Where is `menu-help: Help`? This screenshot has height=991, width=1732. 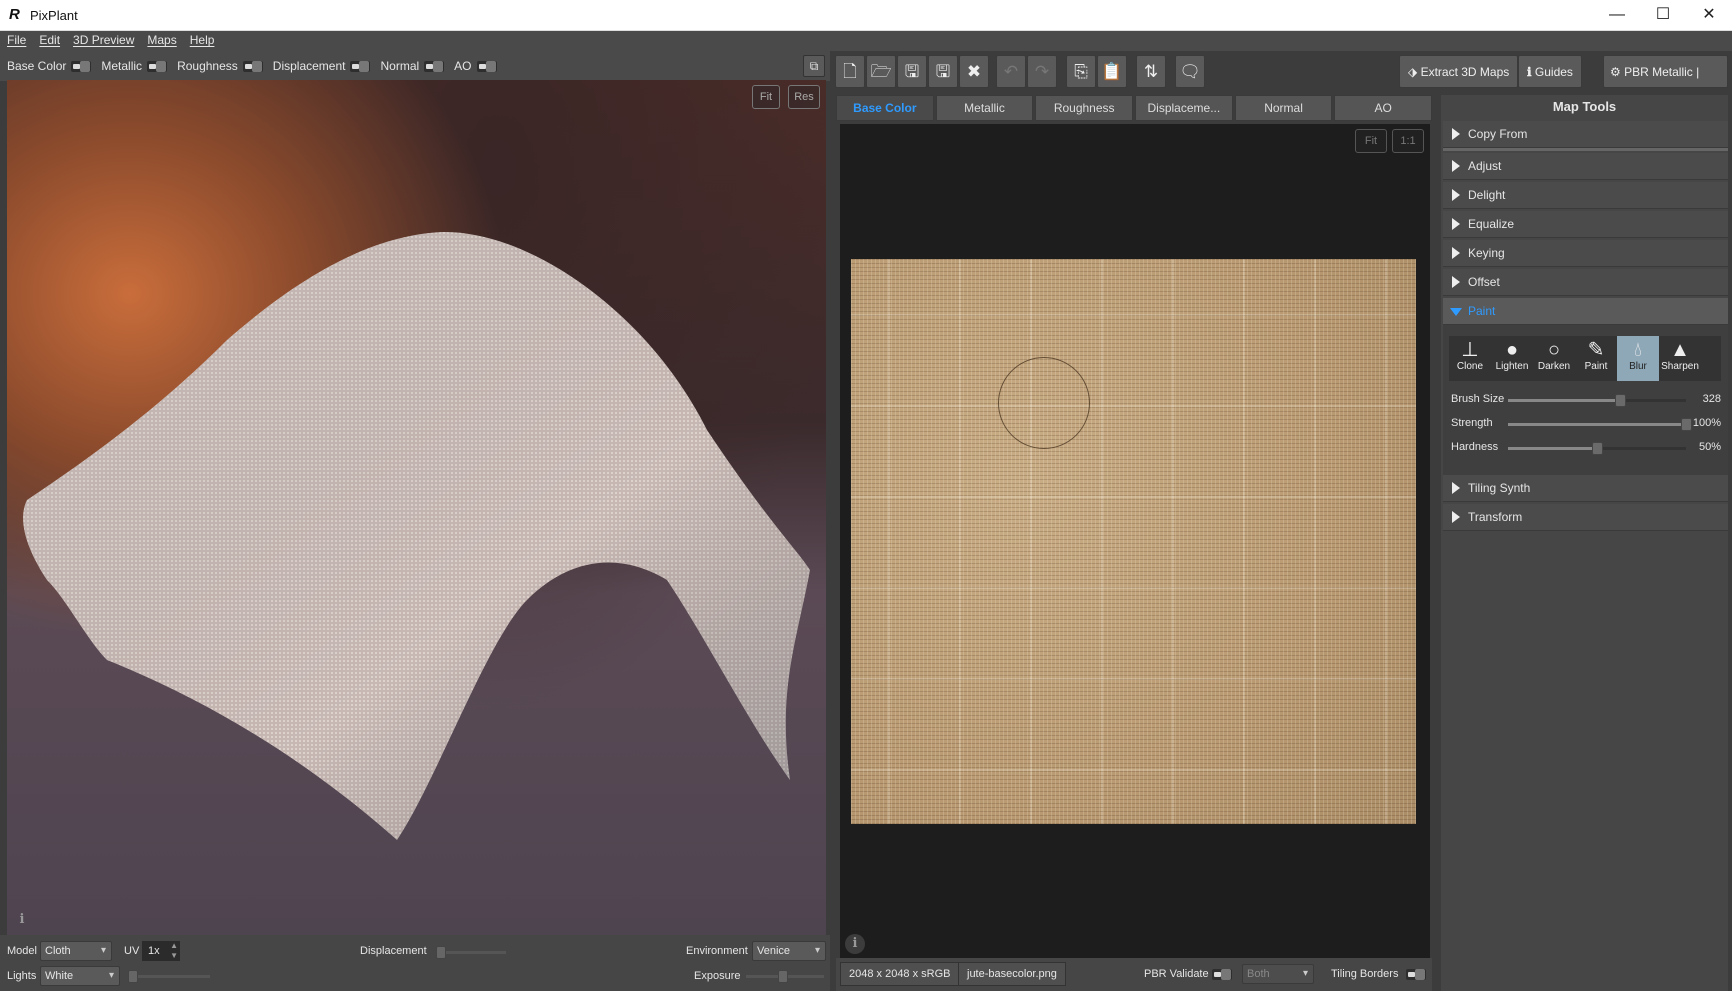
menu-help: Help is located at coordinates (202, 39).